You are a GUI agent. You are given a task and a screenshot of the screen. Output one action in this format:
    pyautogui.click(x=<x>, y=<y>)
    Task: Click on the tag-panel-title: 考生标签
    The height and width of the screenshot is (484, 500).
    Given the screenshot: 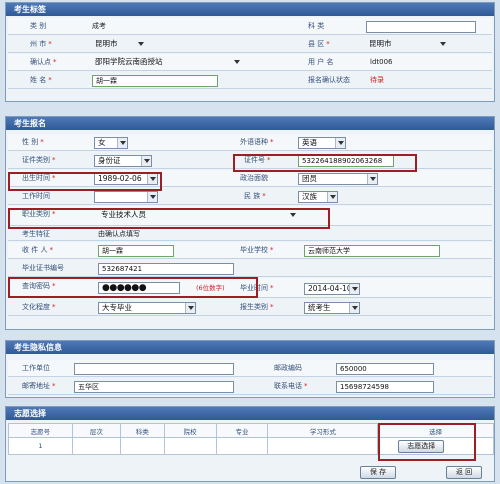 What is the action you would take?
    pyautogui.click(x=250, y=9)
    